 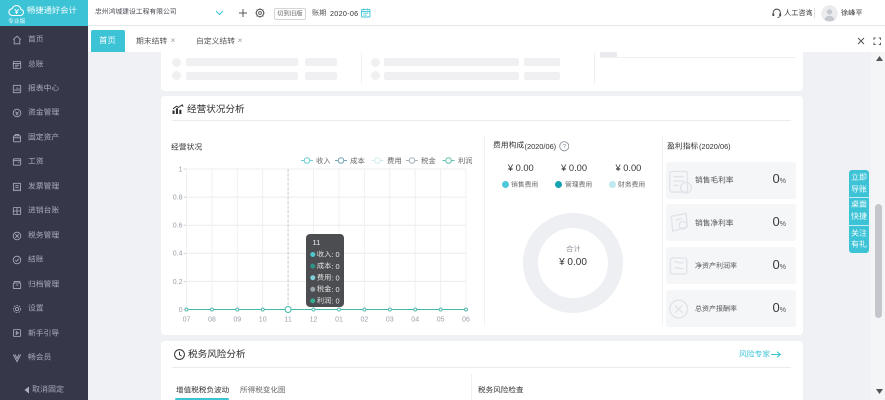 I want to click on svg-text: 09, so click(x=237, y=320).